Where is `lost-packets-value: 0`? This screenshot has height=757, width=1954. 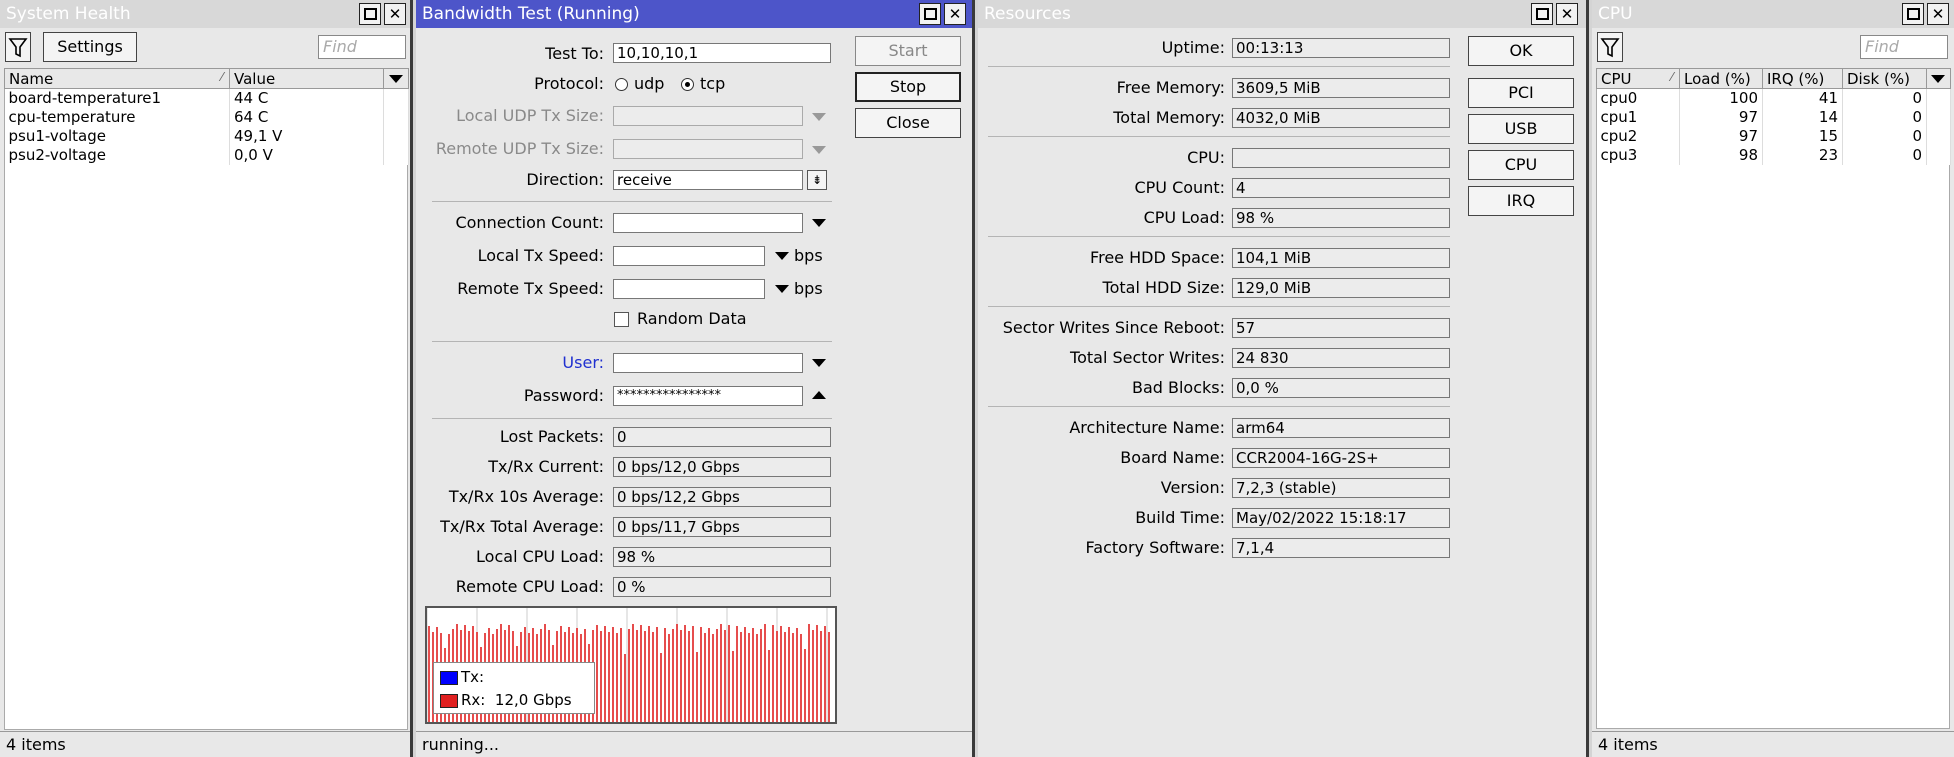 lost-packets-value: 0 is located at coordinates (722, 437).